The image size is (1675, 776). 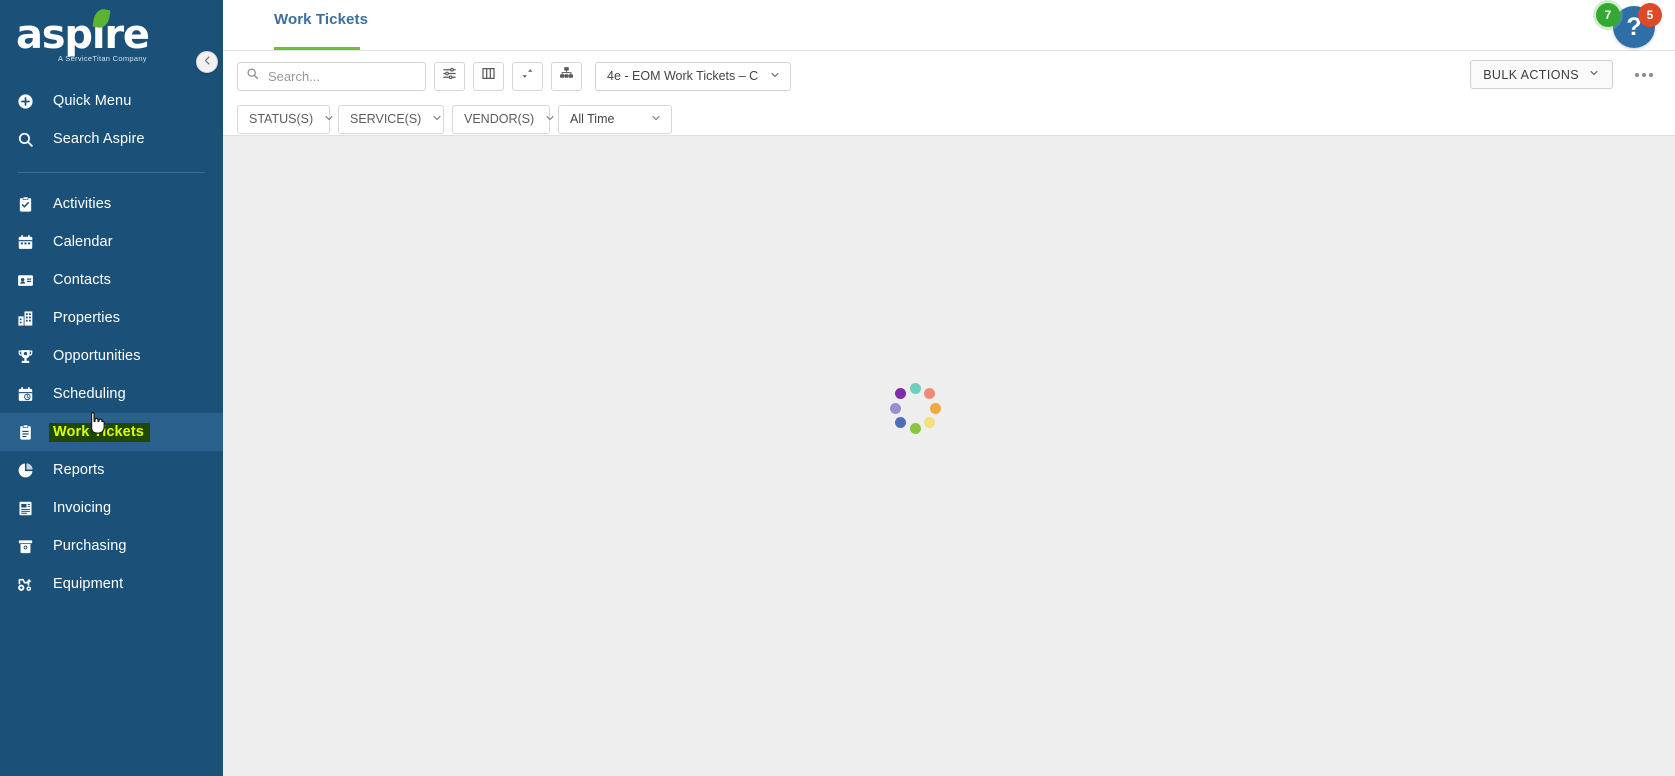 I want to click on sidebar-item-label: Properties, so click(x=87, y=318).